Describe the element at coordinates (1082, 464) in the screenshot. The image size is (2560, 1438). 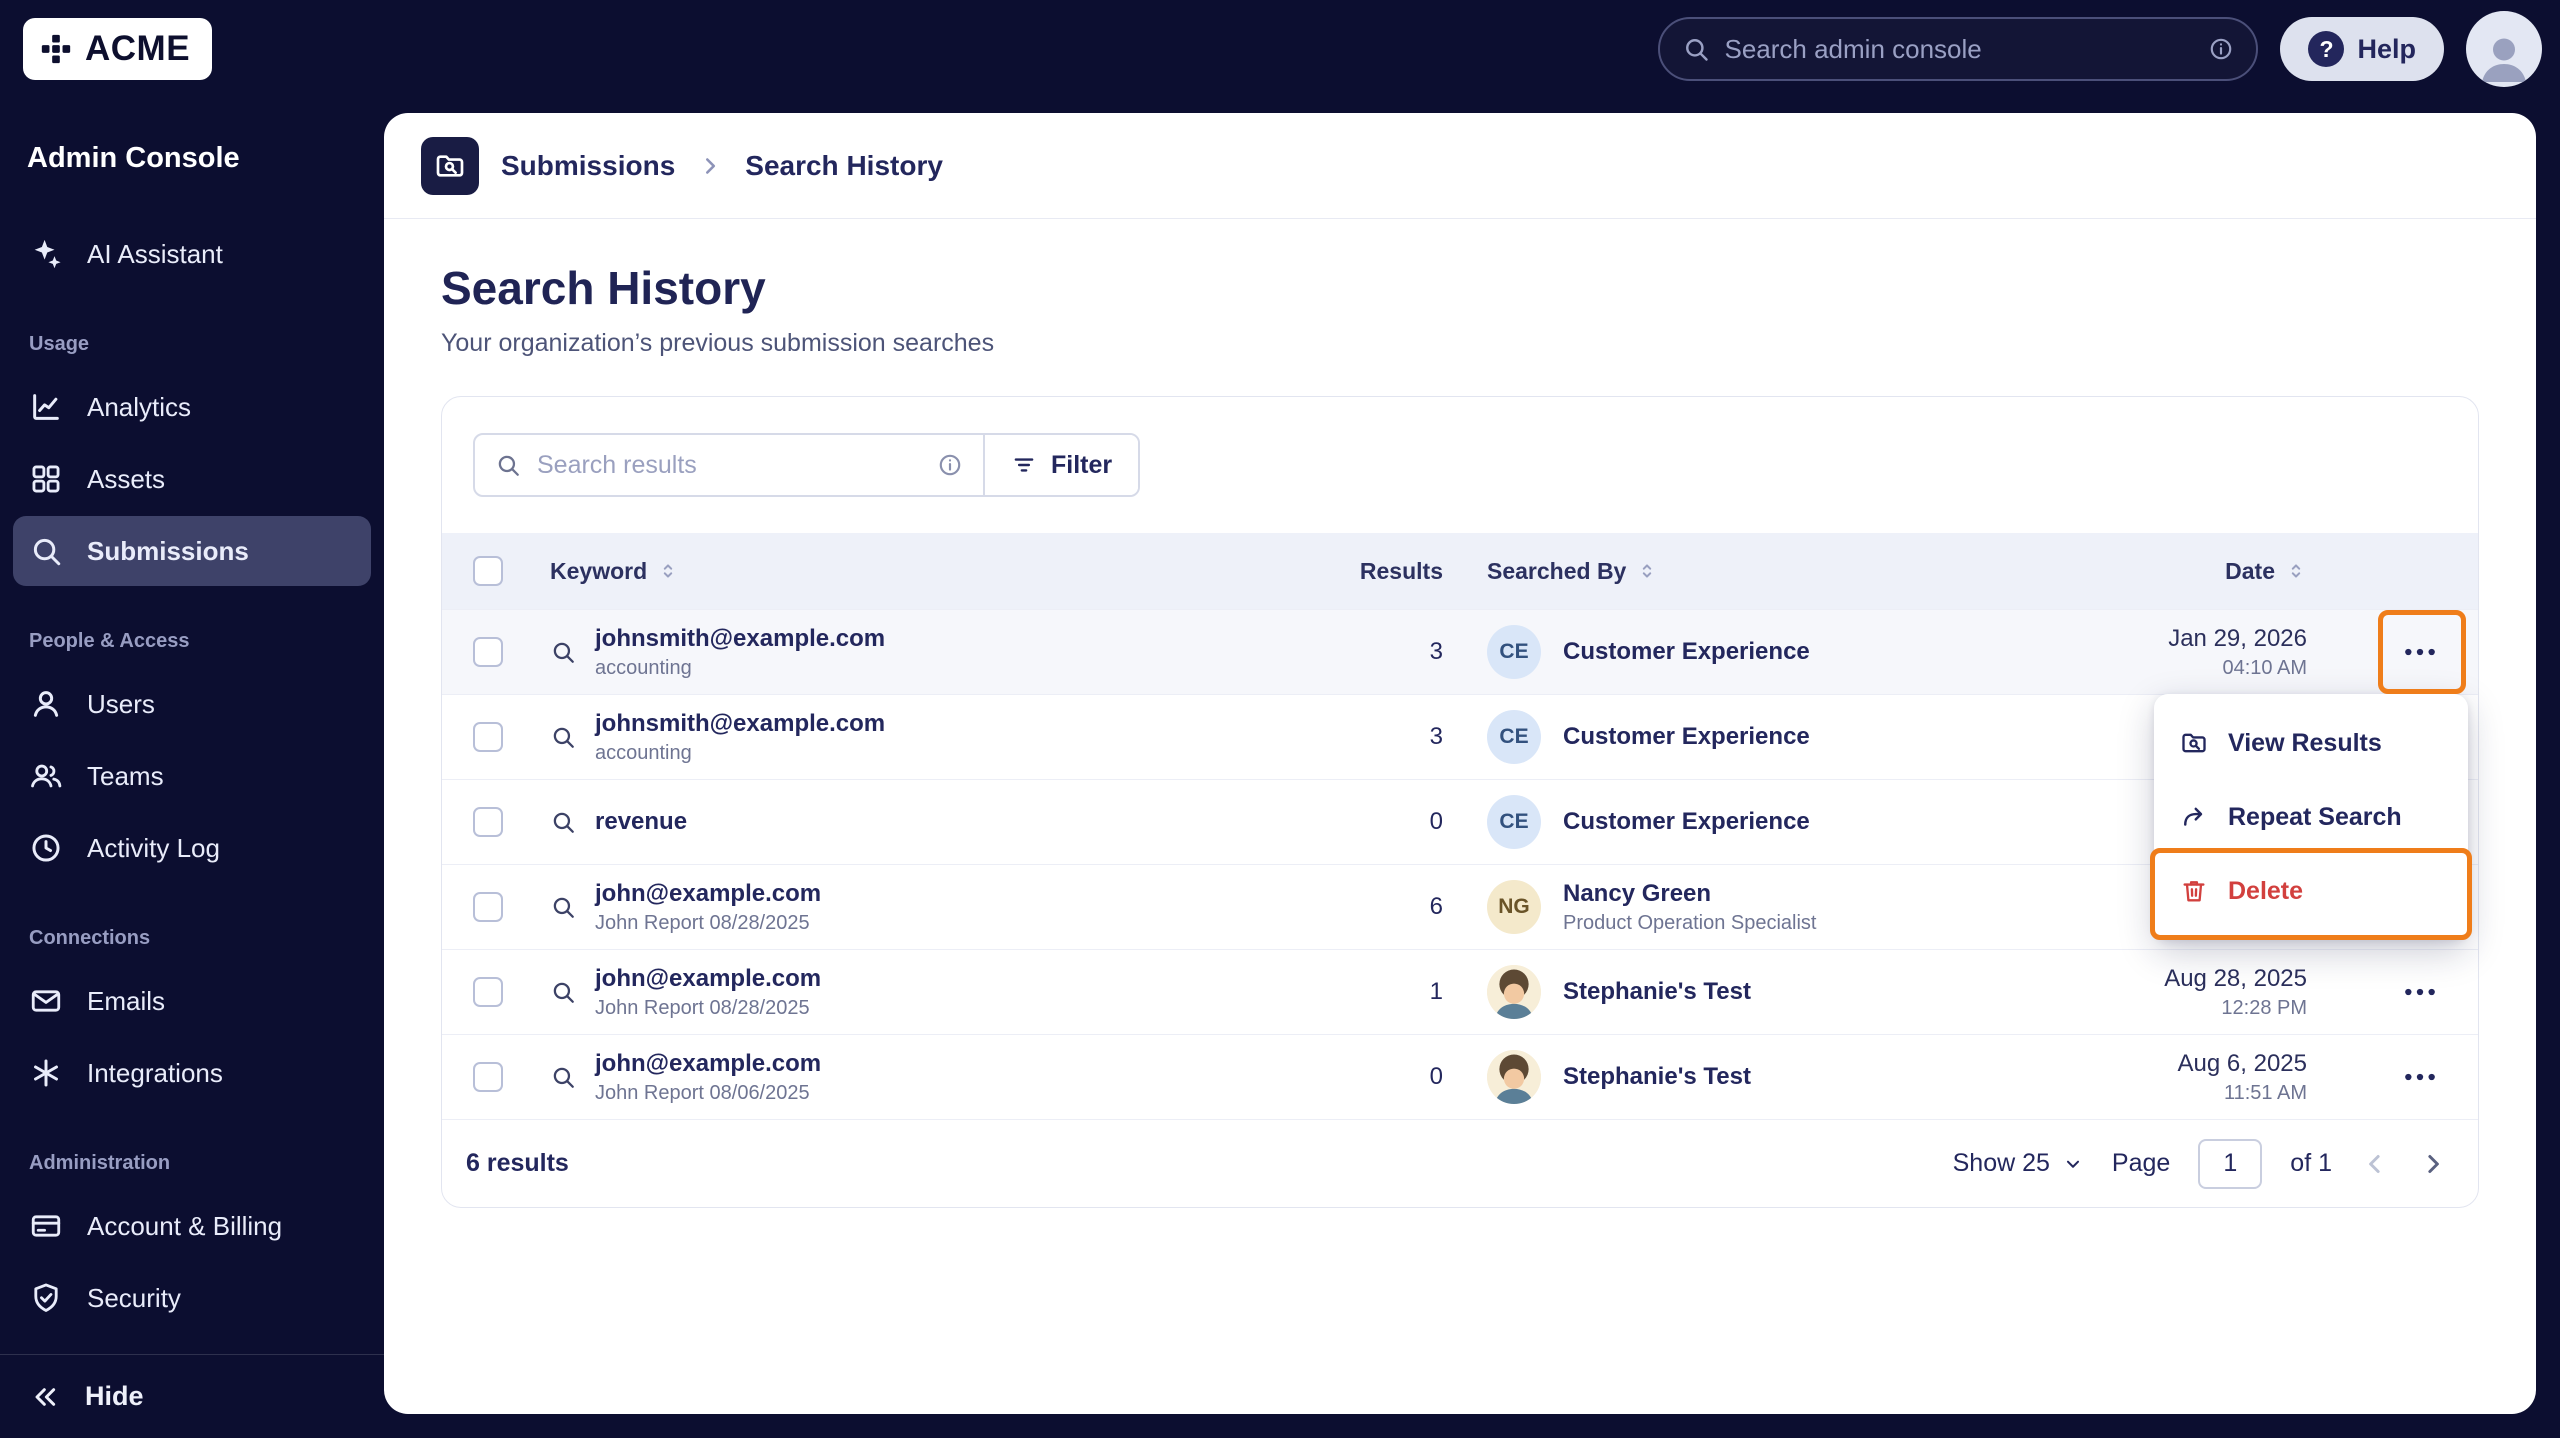
I see `filter-label: Filter` at that location.